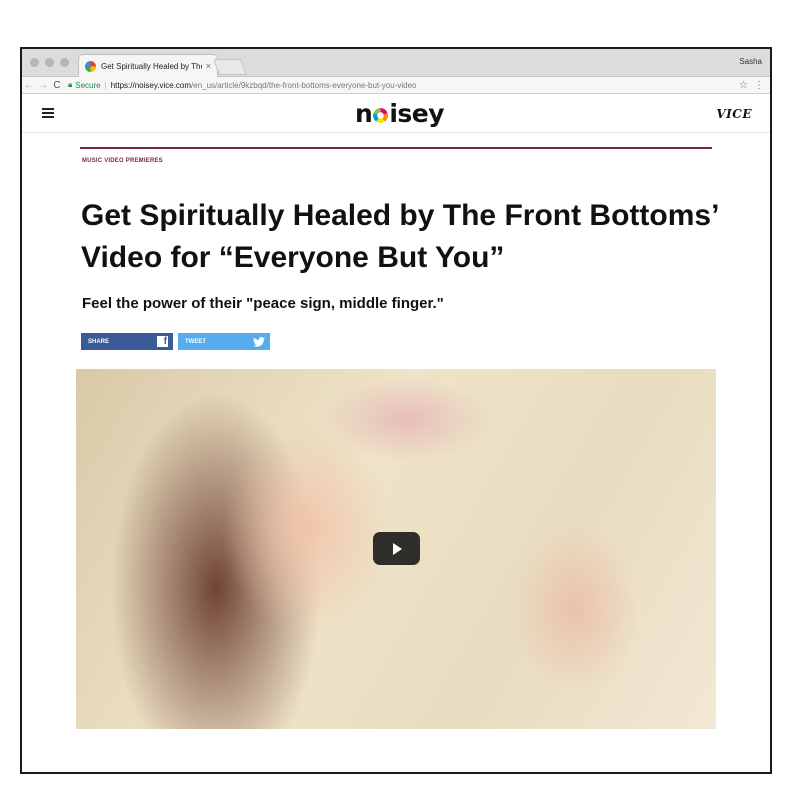  Describe the element at coordinates (151, 66) in the screenshot. I see `tab-title: Get Spiritually Healed by The F` at that location.